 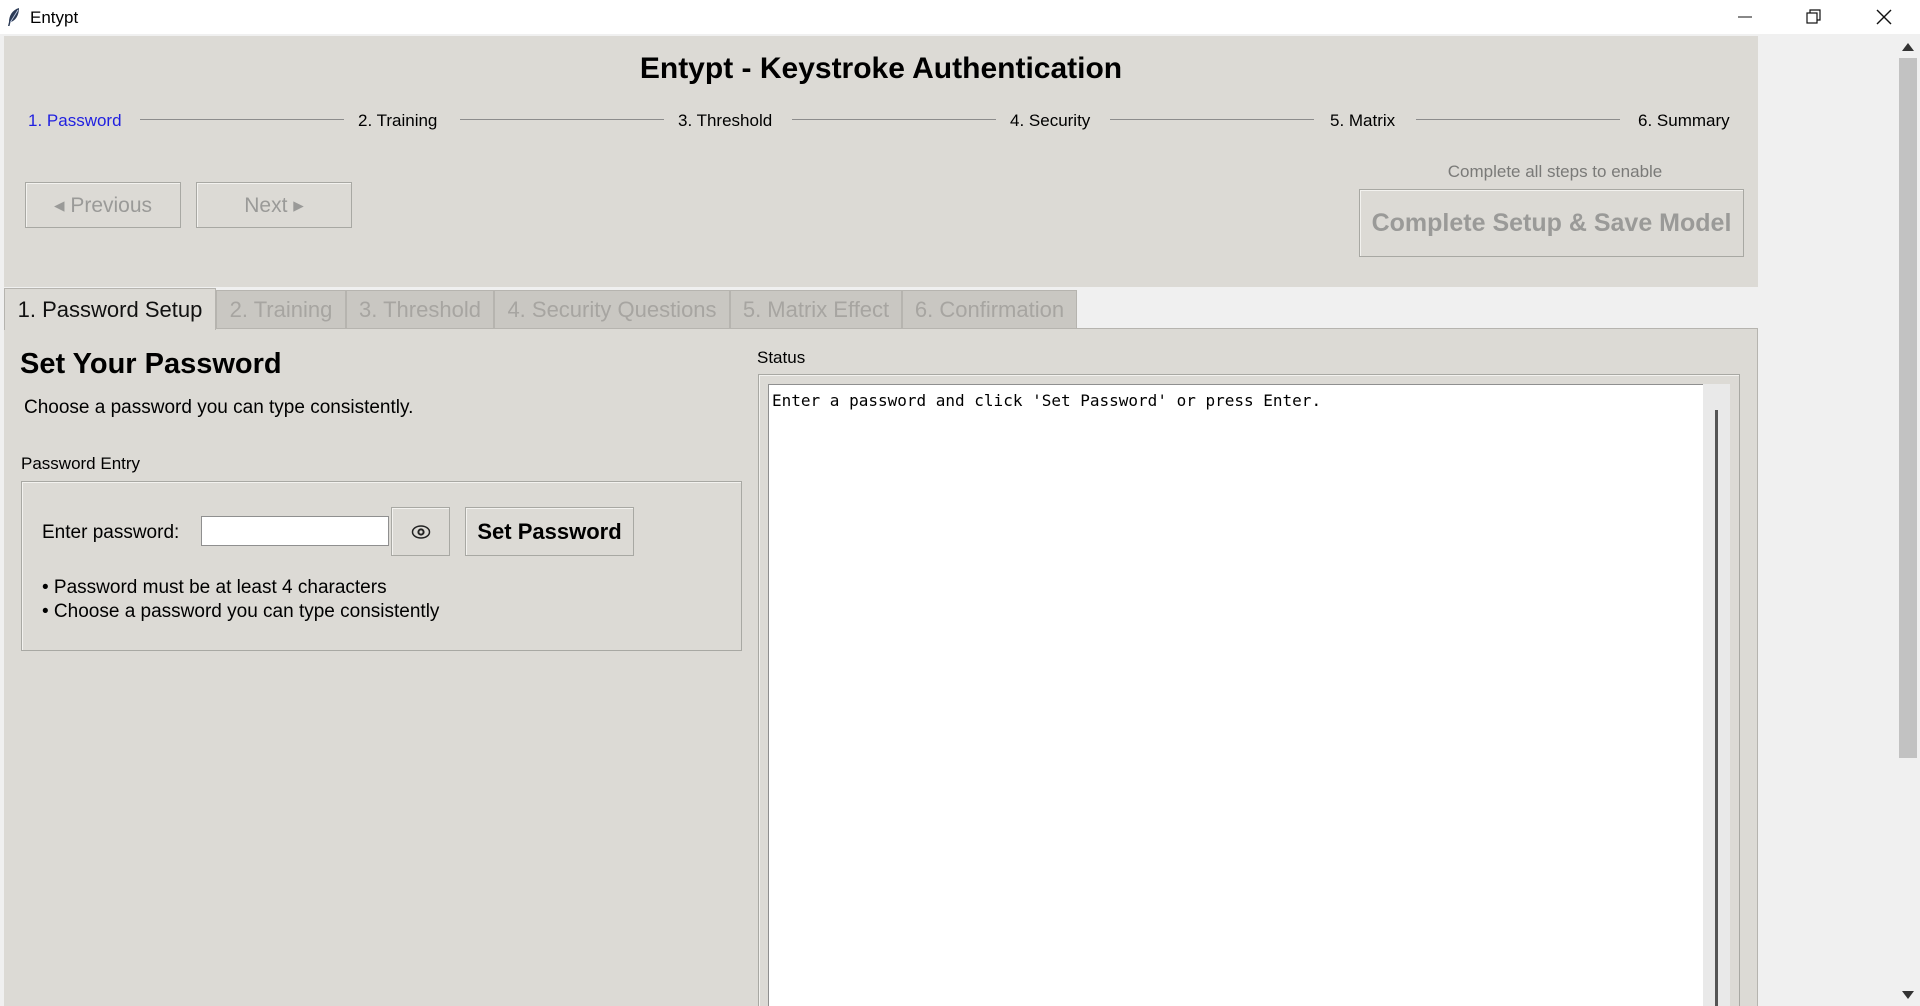 I want to click on step-password: 1. Password, so click(x=75, y=120).